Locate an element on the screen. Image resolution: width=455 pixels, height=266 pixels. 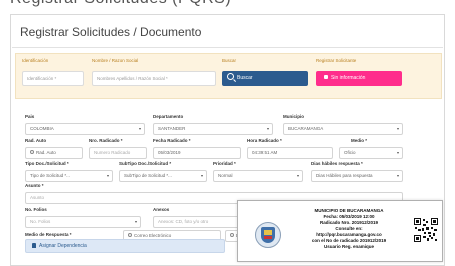
page-header-text: Registrar Solicitudes (PQRS) is located at coordinates (120, 4).